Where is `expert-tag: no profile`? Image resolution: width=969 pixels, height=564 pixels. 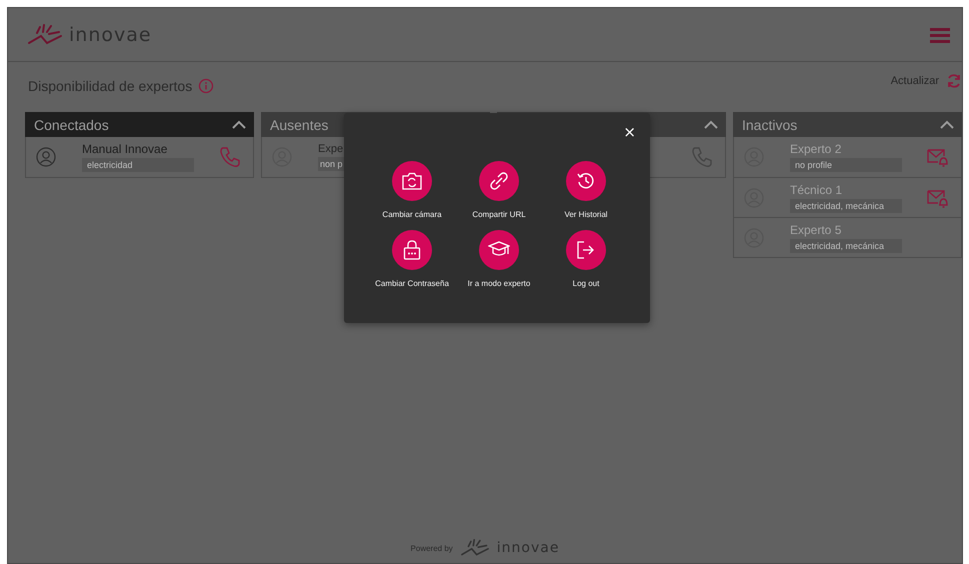 expert-tag: no profile is located at coordinates (846, 165).